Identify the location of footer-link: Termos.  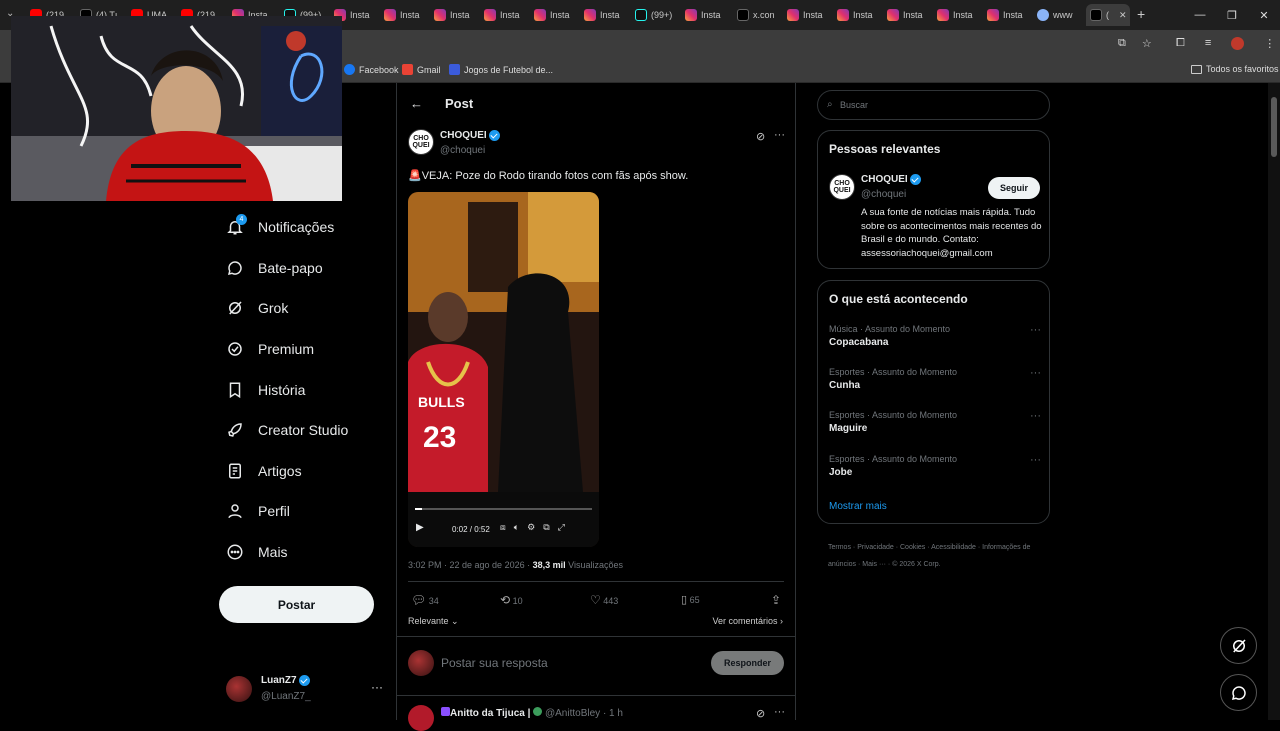
(839, 547).